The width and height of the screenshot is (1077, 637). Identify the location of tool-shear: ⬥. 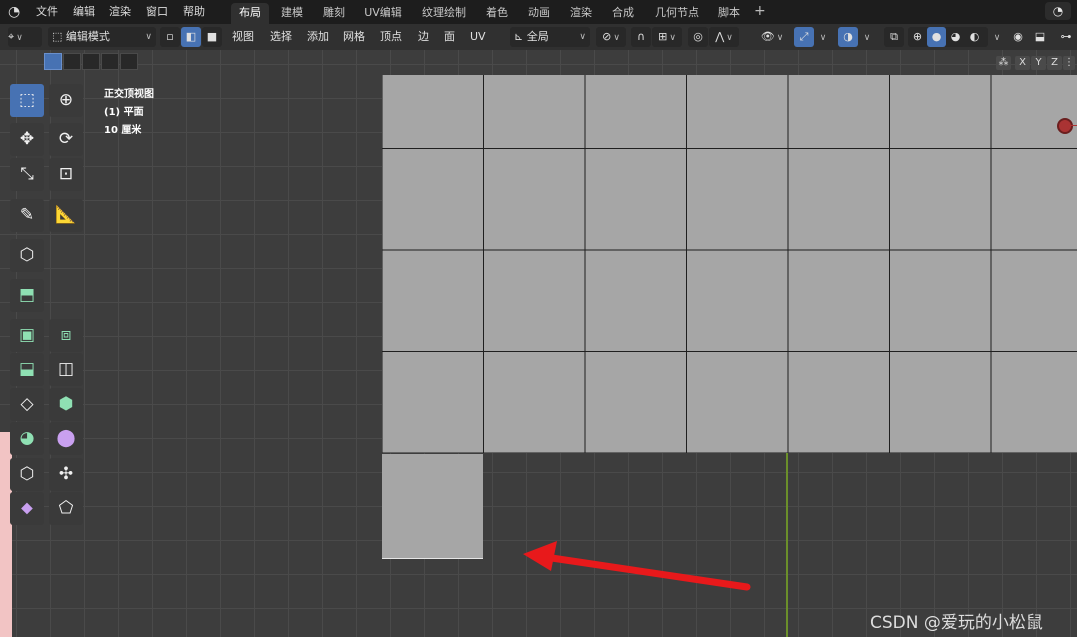
(27, 508).